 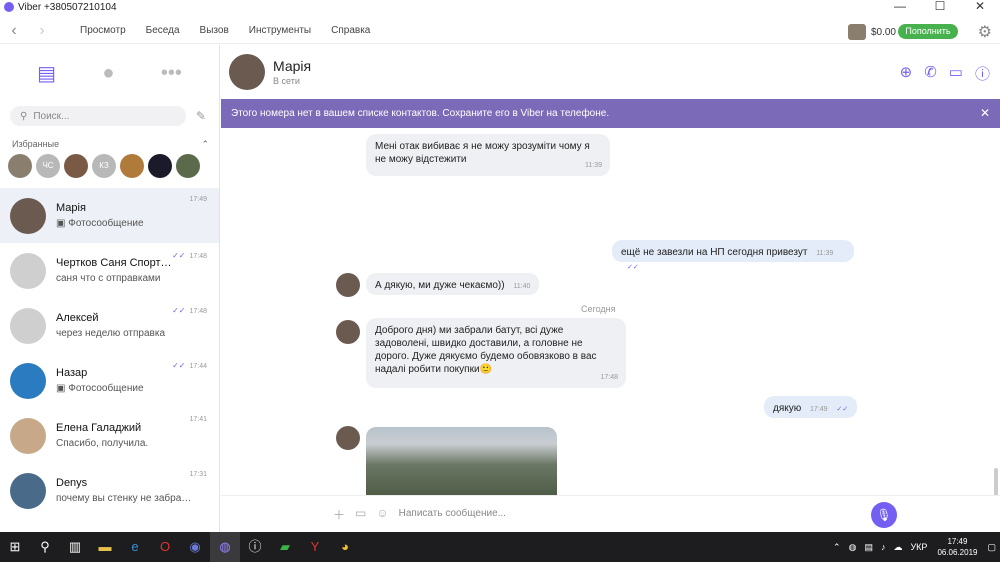 What do you see at coordinates (982, 73) in the screenshot?
I see `info-icon: ⓘ` at bounding box center [982, 73].